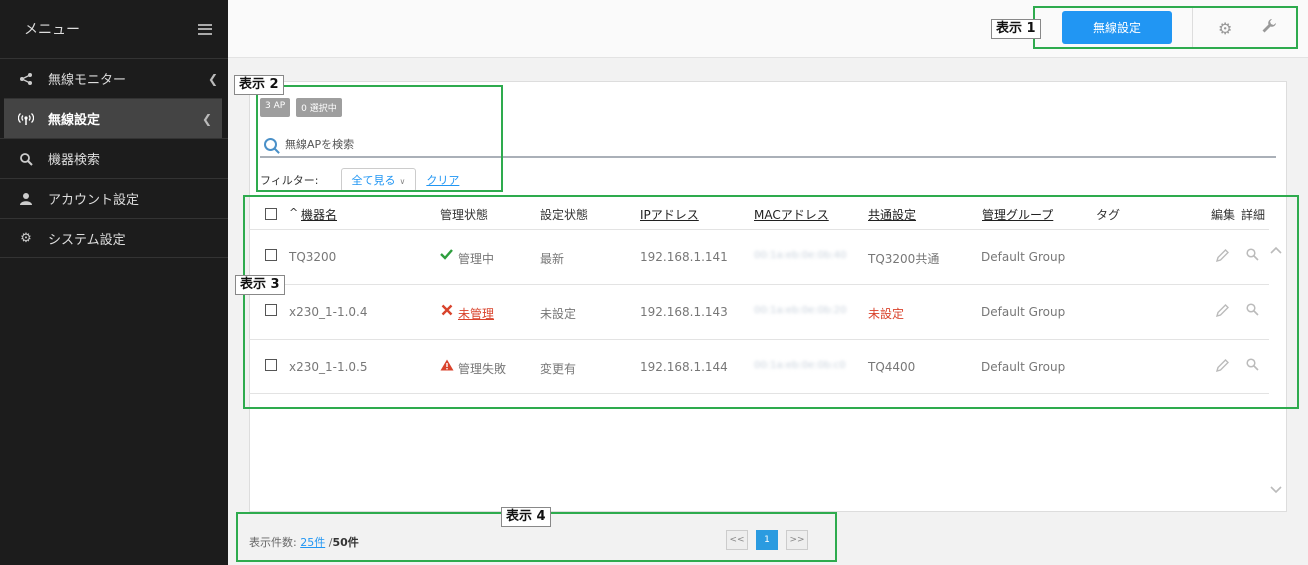  What do you see at coordinates (52, 30) in the screenshot?
I see `sidebar-title: メニュー` at bounding box center [52, 30].